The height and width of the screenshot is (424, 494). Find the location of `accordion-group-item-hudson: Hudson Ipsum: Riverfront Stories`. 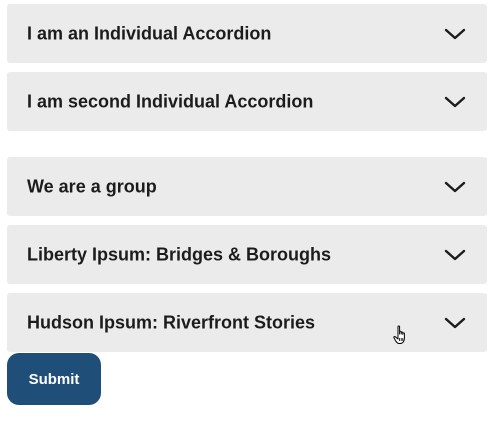

accordion-group-item-hudson: Hudson Ipsum: Riverfront Stories is located at coordinates (247, 322).